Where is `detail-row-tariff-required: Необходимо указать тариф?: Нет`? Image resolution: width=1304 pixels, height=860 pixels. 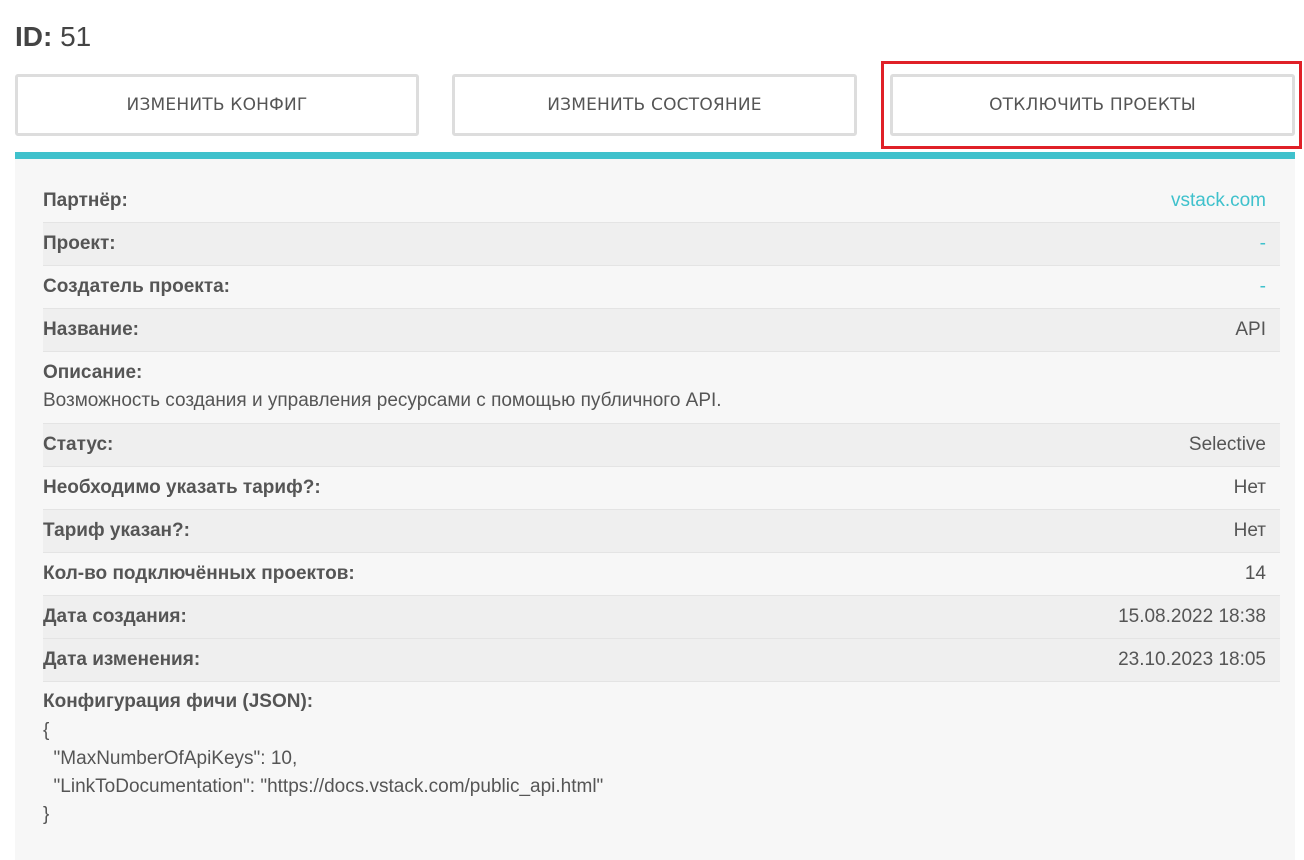
detail-row-tariff-required: Необходимо указать тариф?: Нет is located at coordinates (661, 488).